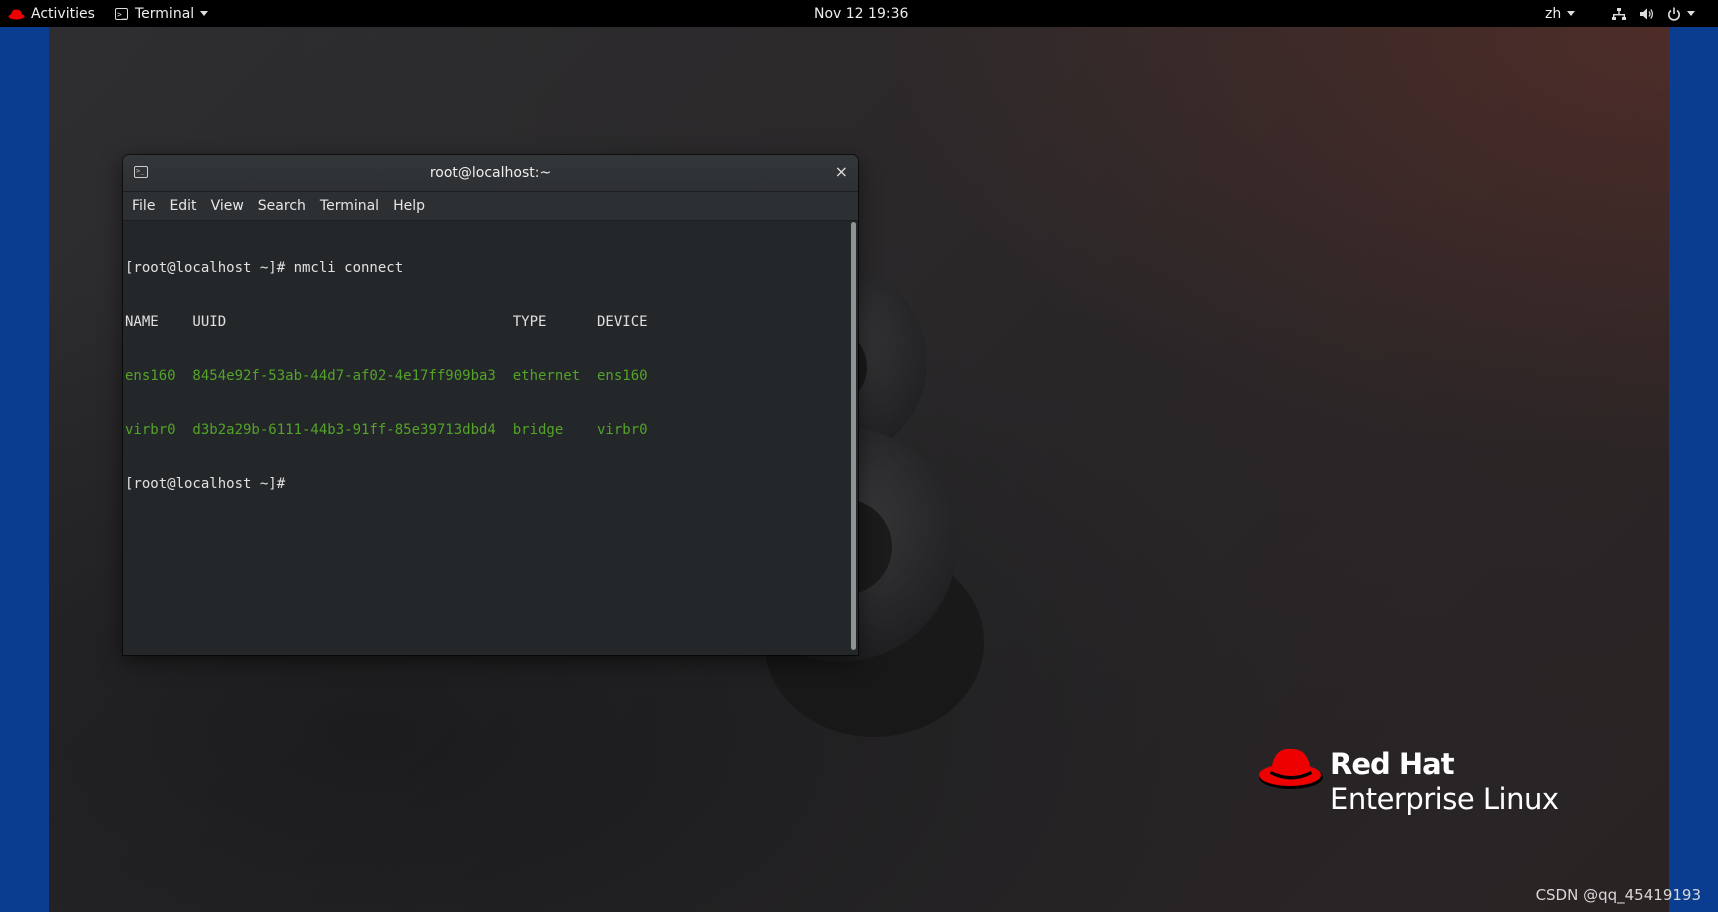 This screenshot has width=1718, height=912. I want to click on left-side-bar, so click(24, 469).